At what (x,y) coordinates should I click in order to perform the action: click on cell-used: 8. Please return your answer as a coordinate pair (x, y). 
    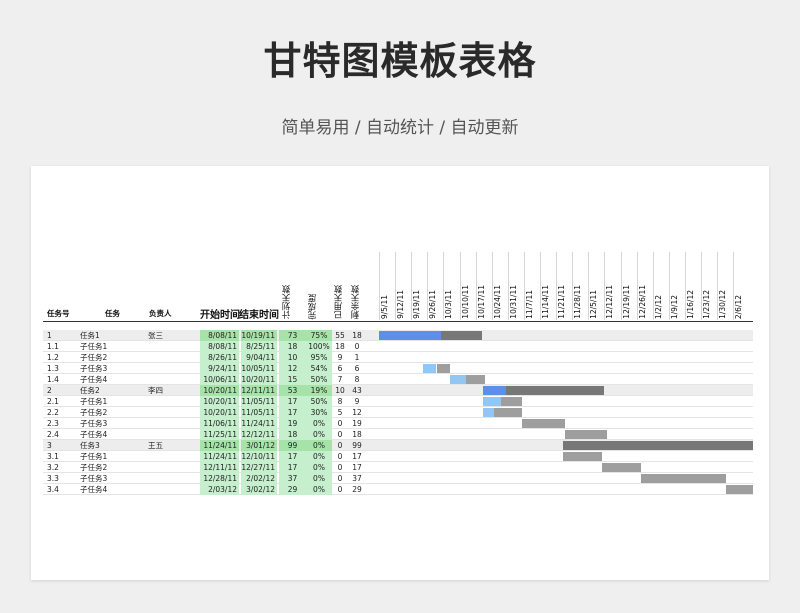
    Looking at the image, I should click on (340, 401).